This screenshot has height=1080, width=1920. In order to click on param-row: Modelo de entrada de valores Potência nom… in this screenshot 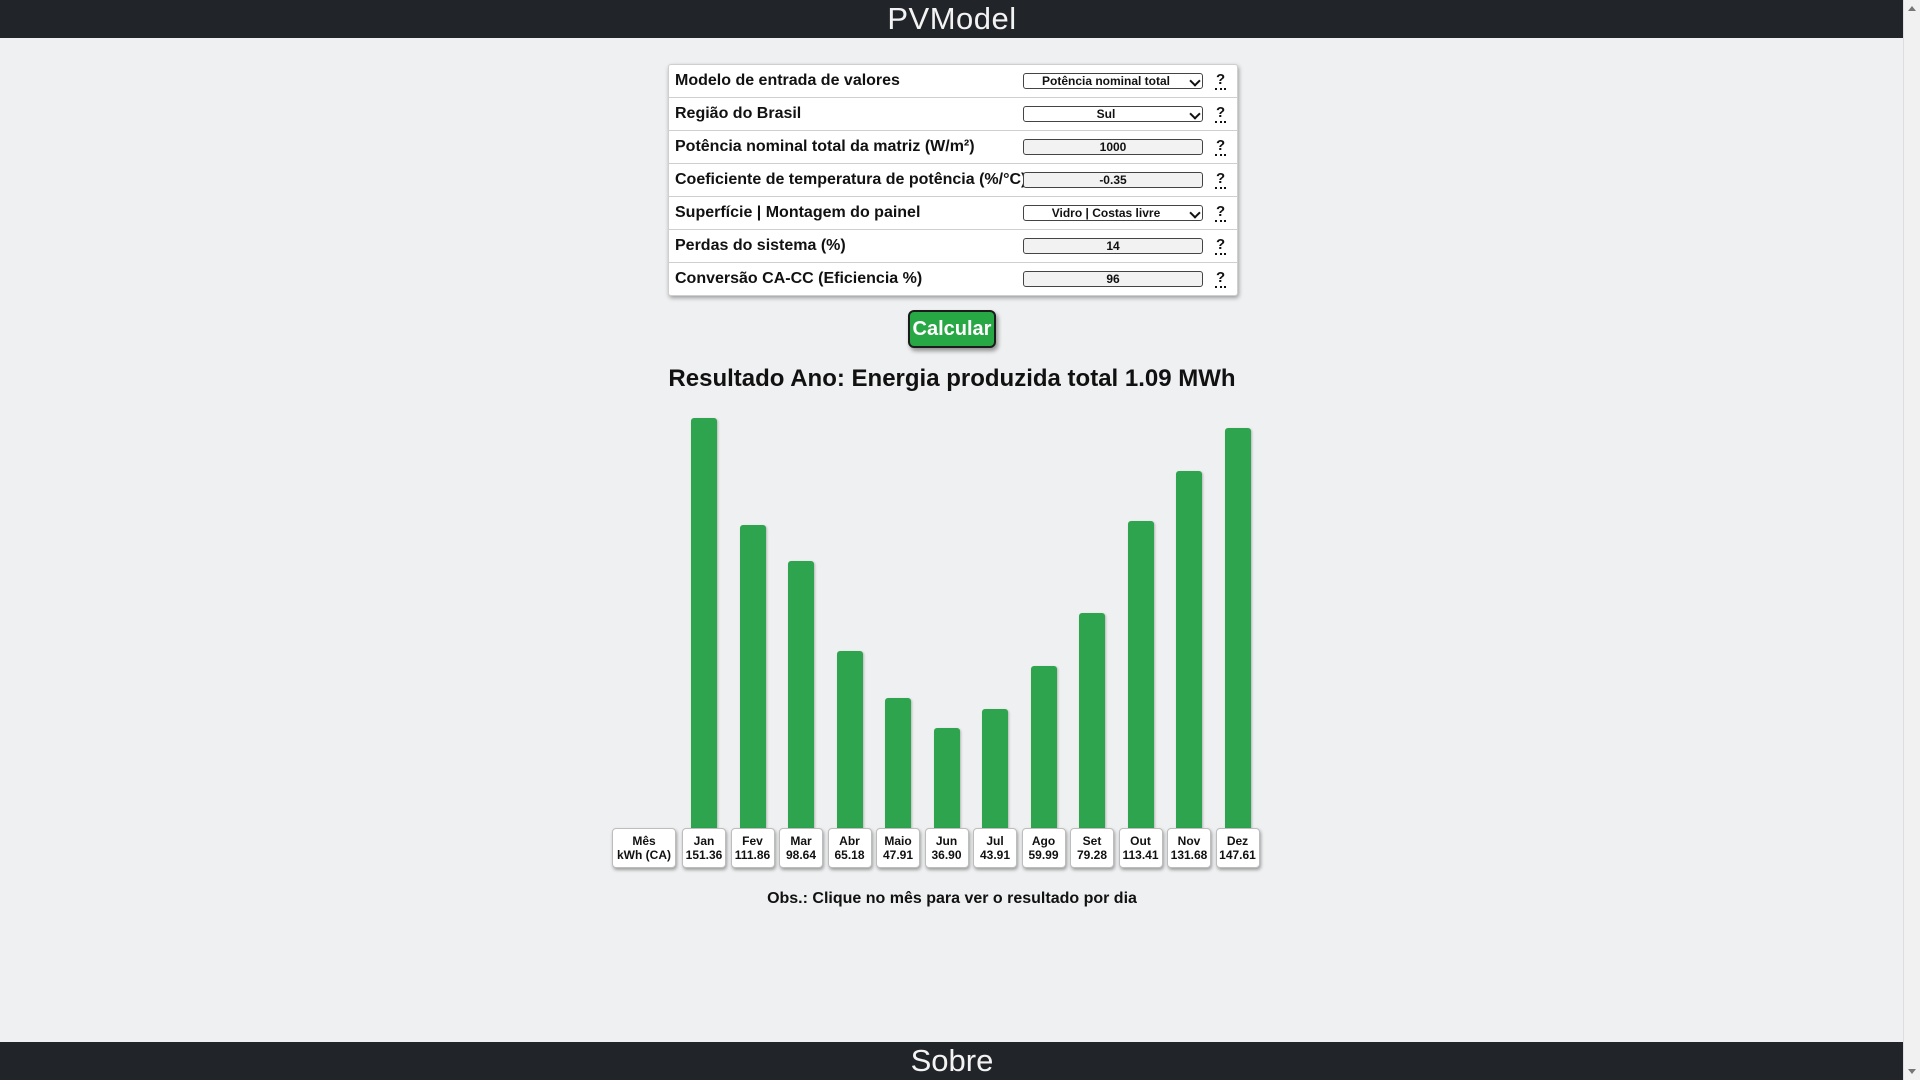, I will do `click(953, 81)`.